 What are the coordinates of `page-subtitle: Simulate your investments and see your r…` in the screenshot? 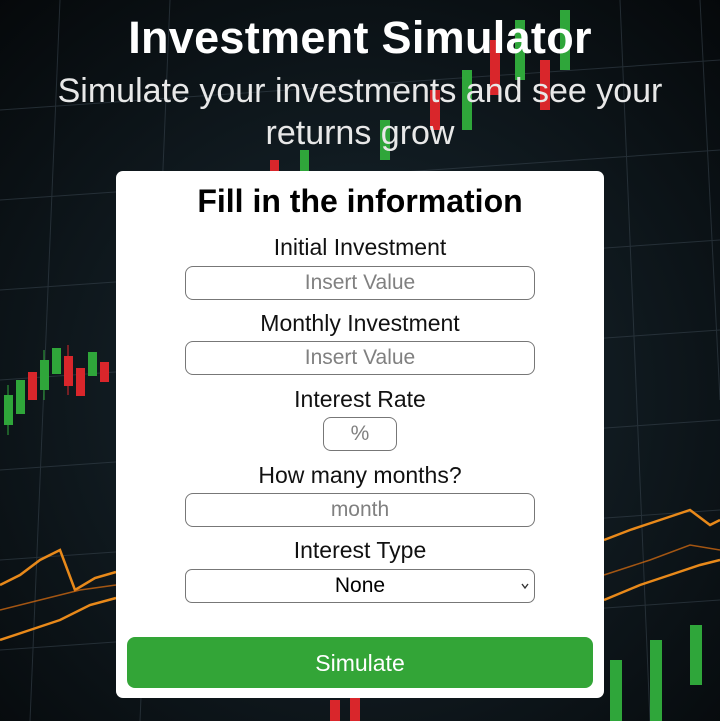 It's located at (360, 112).